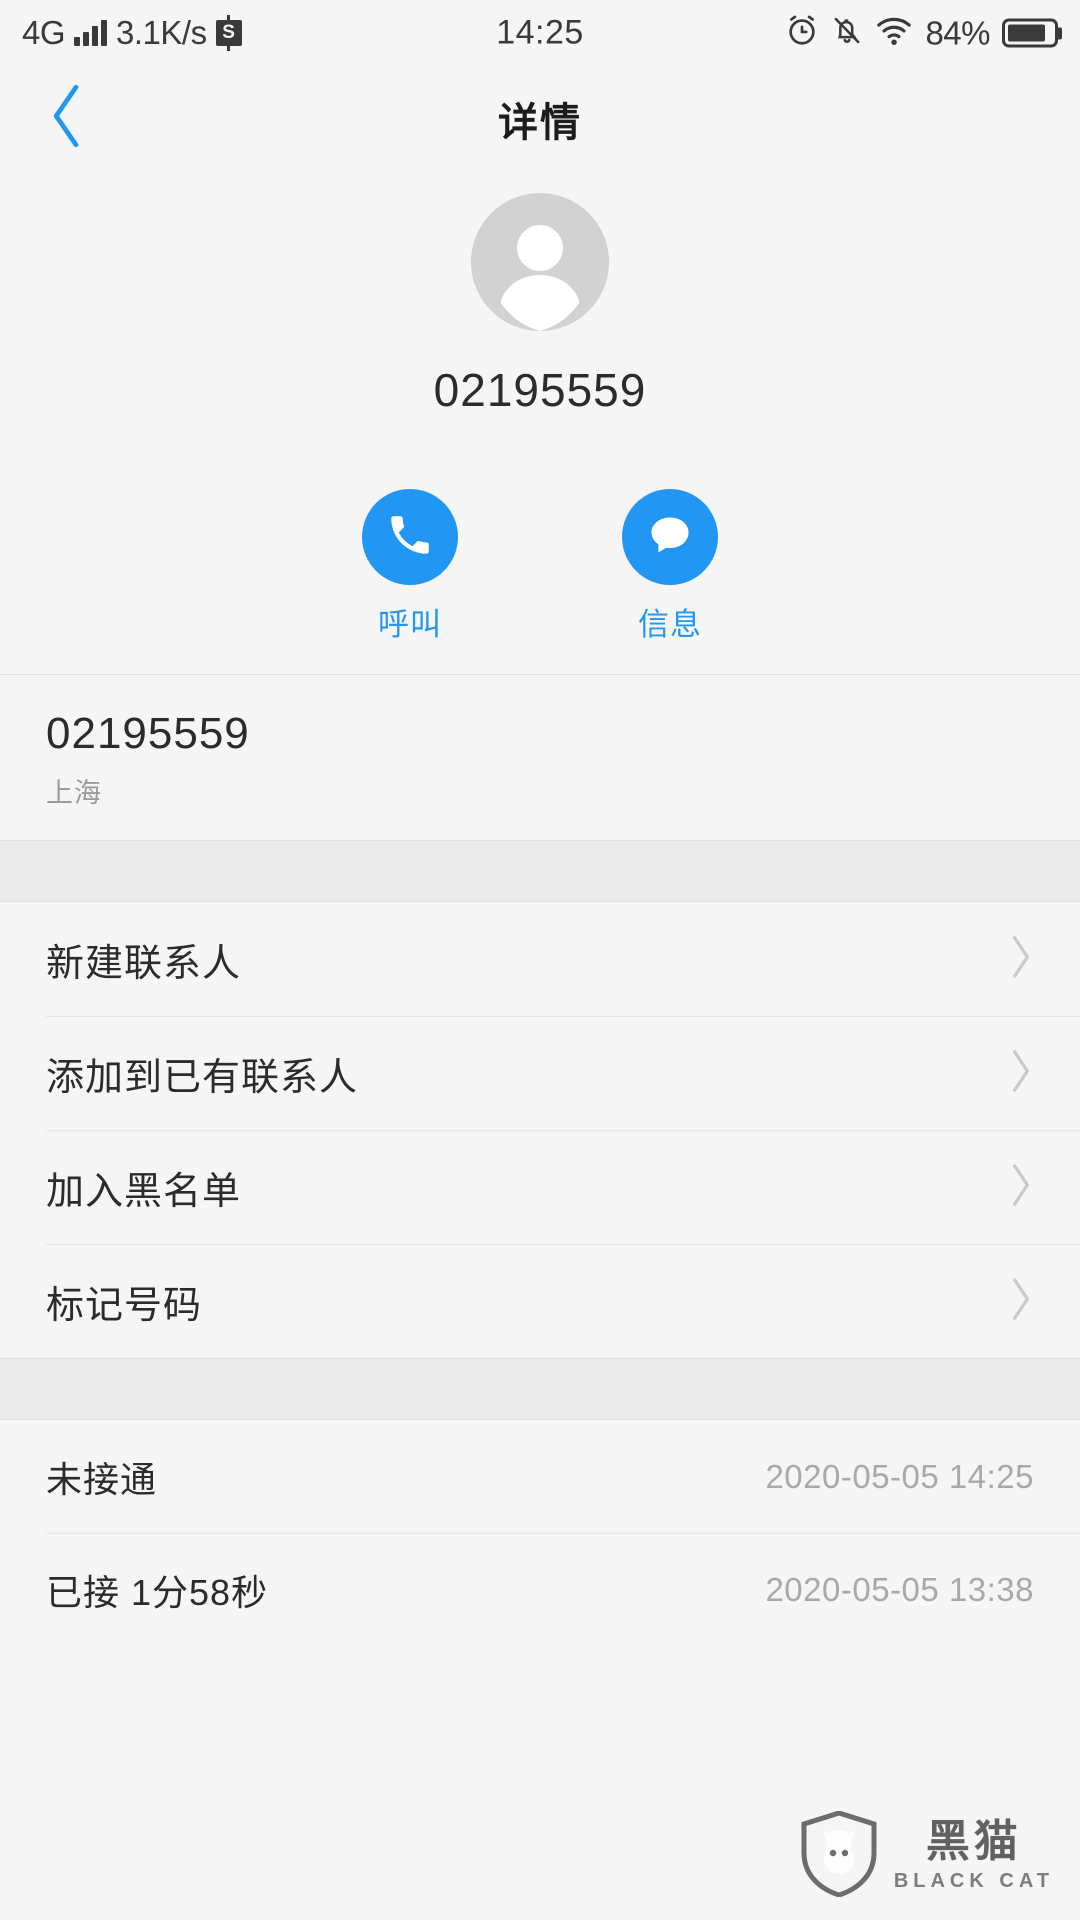 The image size is (1080, 1920). What do you see at coordinates (540, 390) in the screenshot?
I see `profile-phone-number: 02195559` at bounding box center [540, 390].